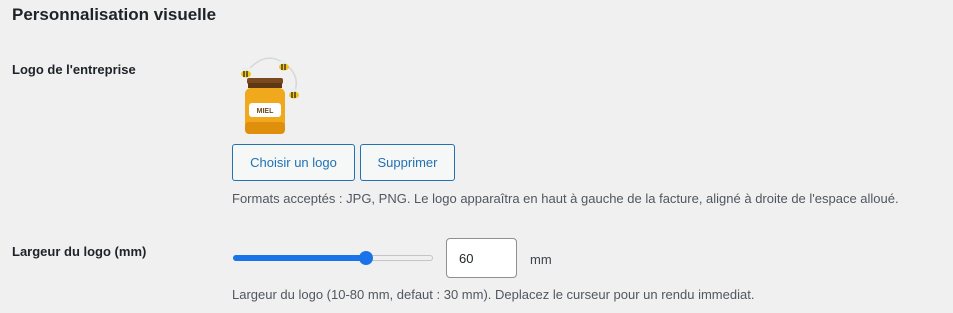  Describe the element at coordinates (265, 111) in the screenshot. I see `jar-label-text: MIEL` at that location.